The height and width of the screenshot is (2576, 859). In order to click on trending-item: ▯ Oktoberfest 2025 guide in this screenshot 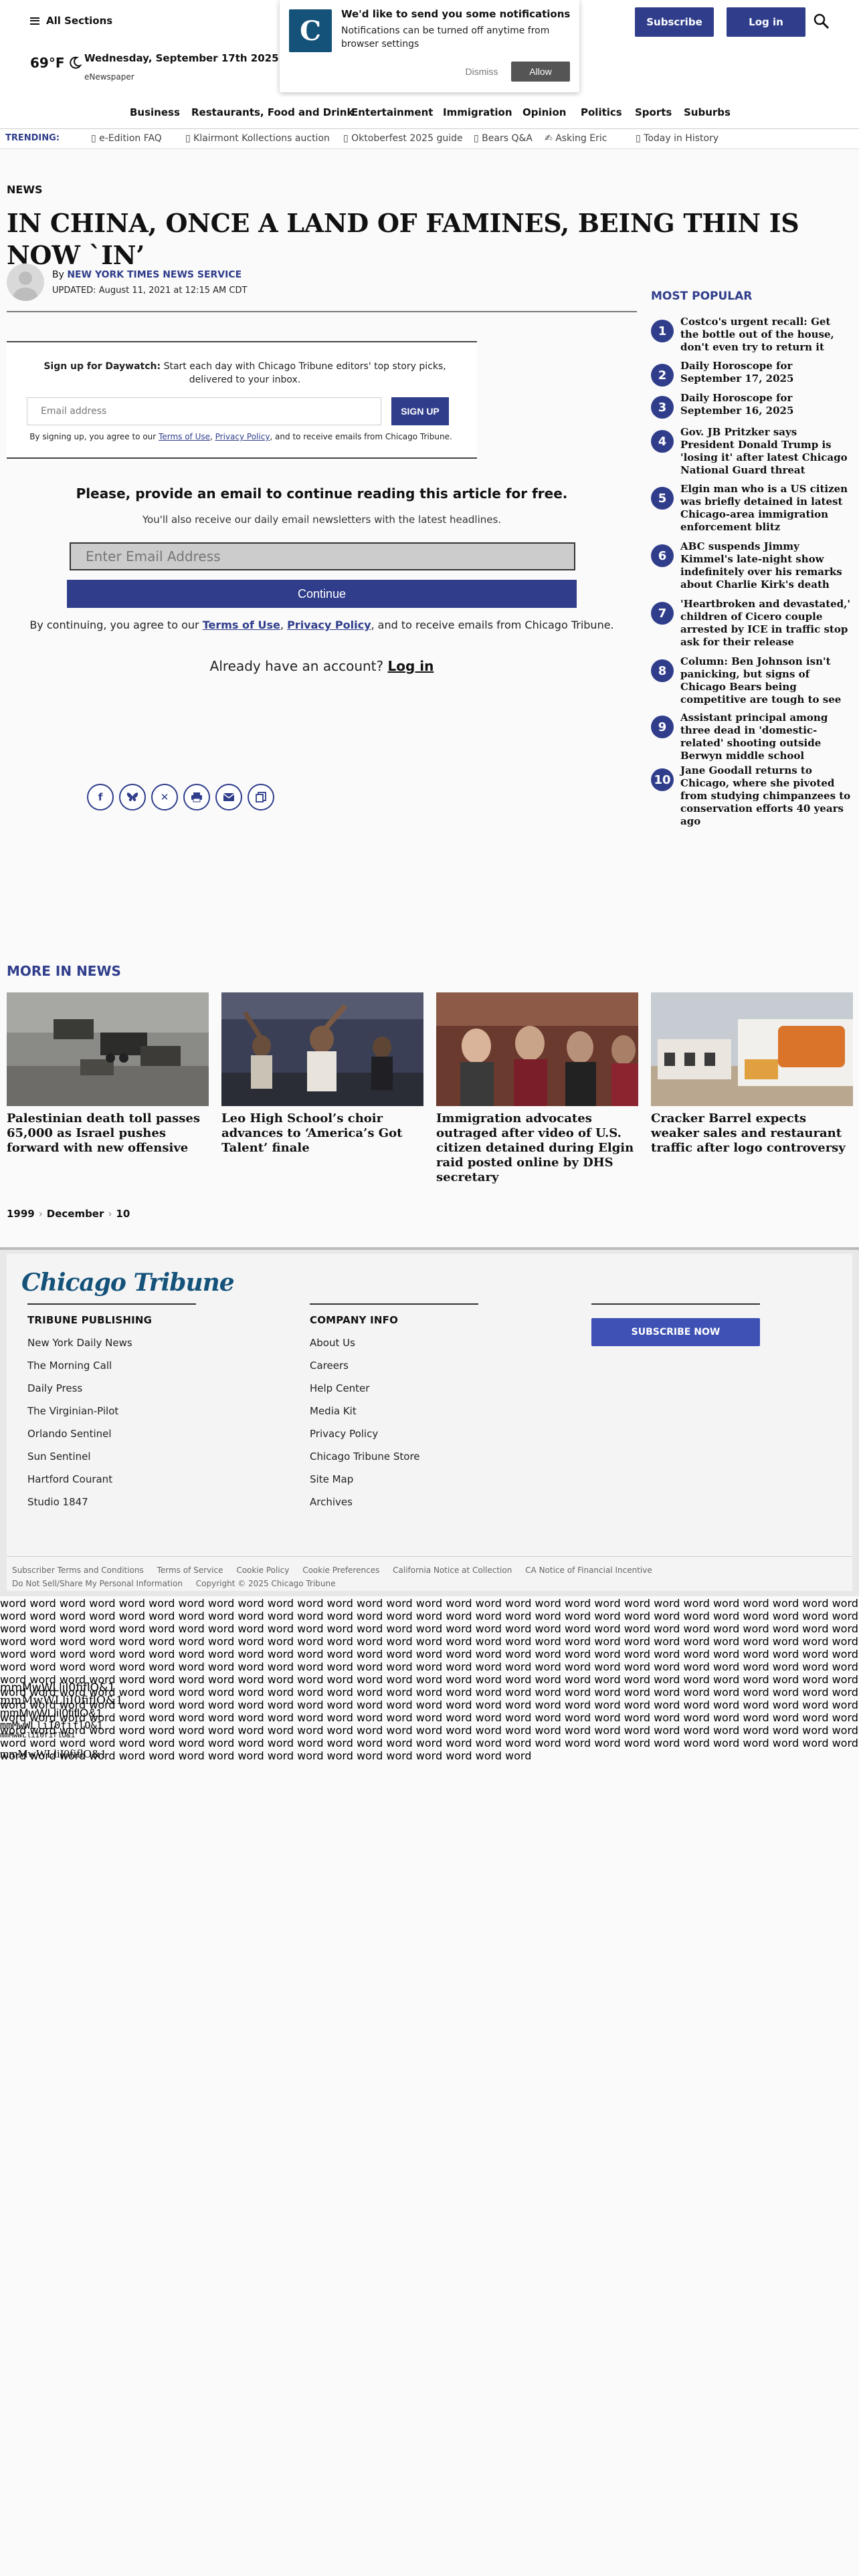, I will do `click(403, 138)`.